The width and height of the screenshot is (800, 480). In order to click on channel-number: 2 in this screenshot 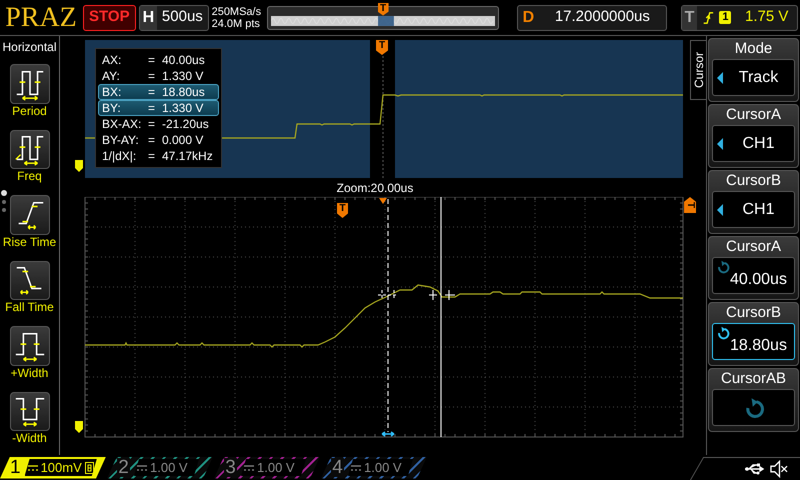, I will do `click(123, 467)`.